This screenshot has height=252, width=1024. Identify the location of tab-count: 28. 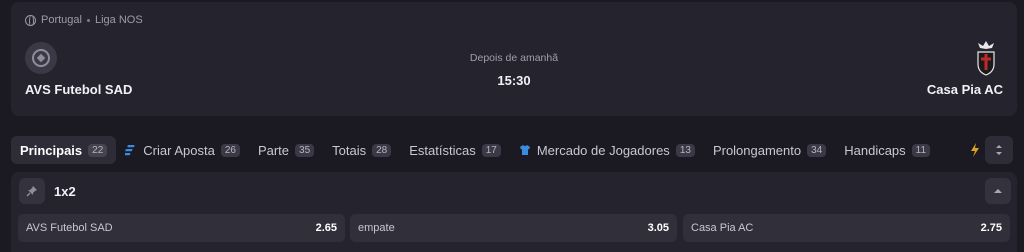
(382, 150).